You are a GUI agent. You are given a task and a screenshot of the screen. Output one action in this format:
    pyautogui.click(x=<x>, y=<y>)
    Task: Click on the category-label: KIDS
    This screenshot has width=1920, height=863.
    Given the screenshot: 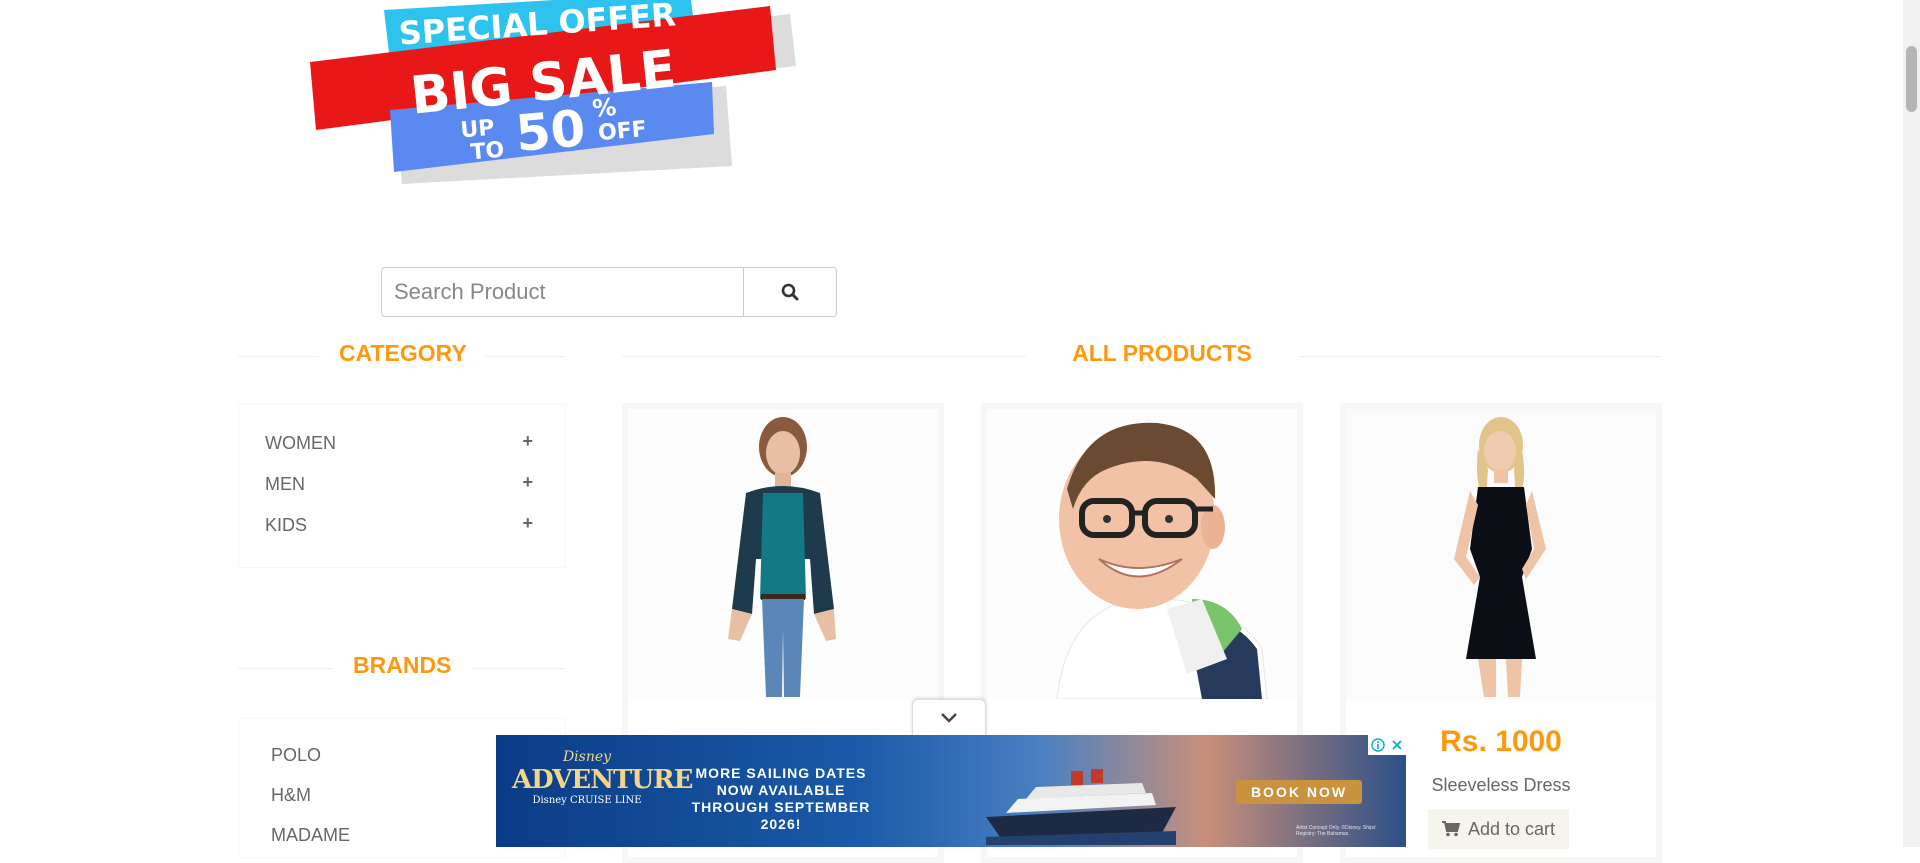 What is the action you would take?
    pyautogui.click(x=286, y=525)
    